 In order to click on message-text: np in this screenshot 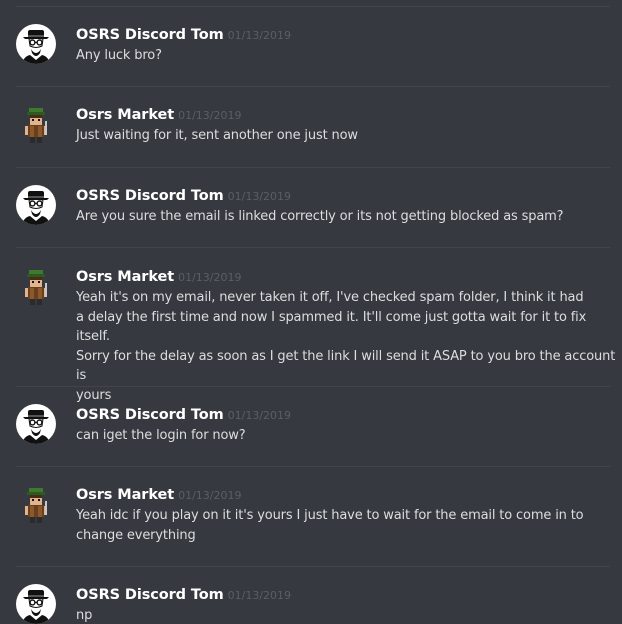, I will do `click(84, 615)`.